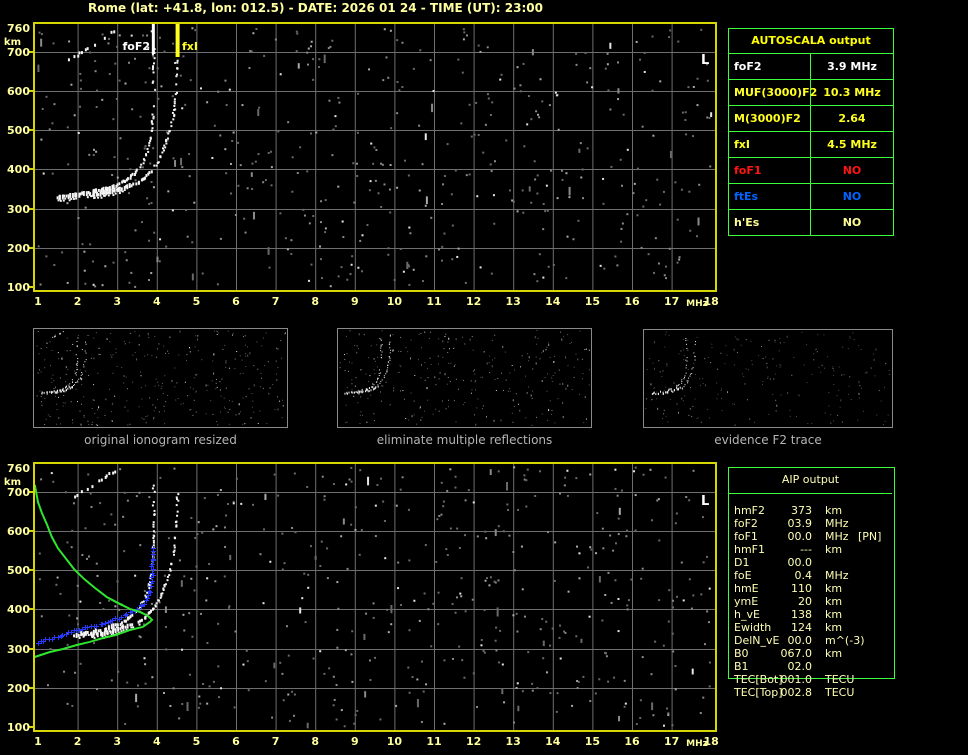  I want to click on aip-row-DelN_vE: DelN_vE 00.0 m^(-3), so click(810, 640).